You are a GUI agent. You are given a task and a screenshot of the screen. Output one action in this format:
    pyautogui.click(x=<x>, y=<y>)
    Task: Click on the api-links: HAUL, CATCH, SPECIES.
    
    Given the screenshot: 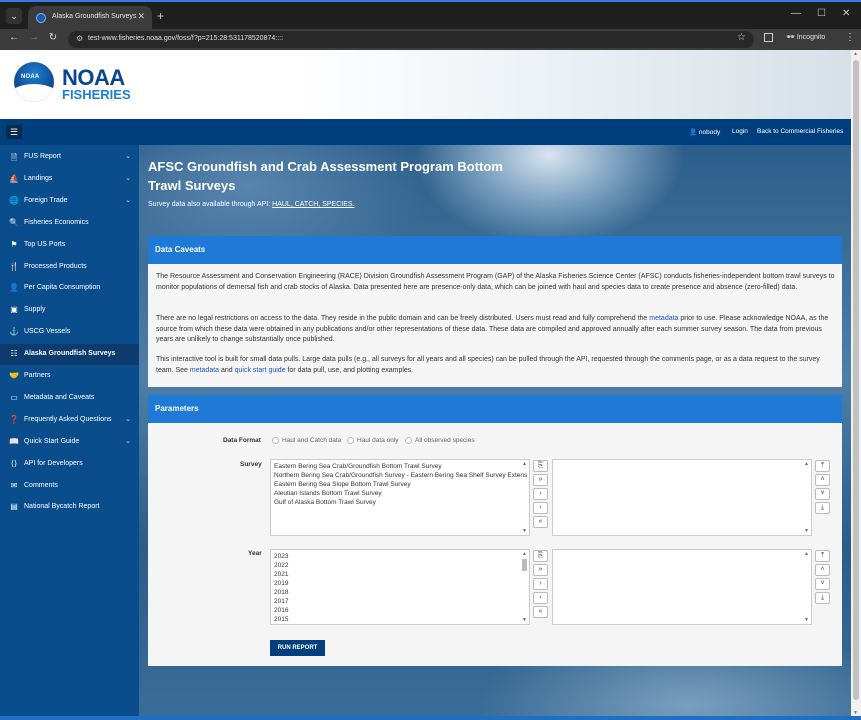 What is the action you would take?
    pyautogui.click(x=313, y=204)
    